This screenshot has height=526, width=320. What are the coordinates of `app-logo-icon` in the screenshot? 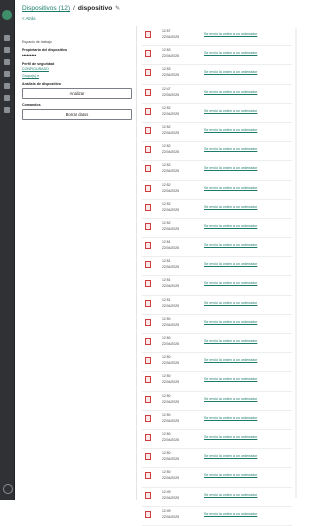 It's located at (7, 15).